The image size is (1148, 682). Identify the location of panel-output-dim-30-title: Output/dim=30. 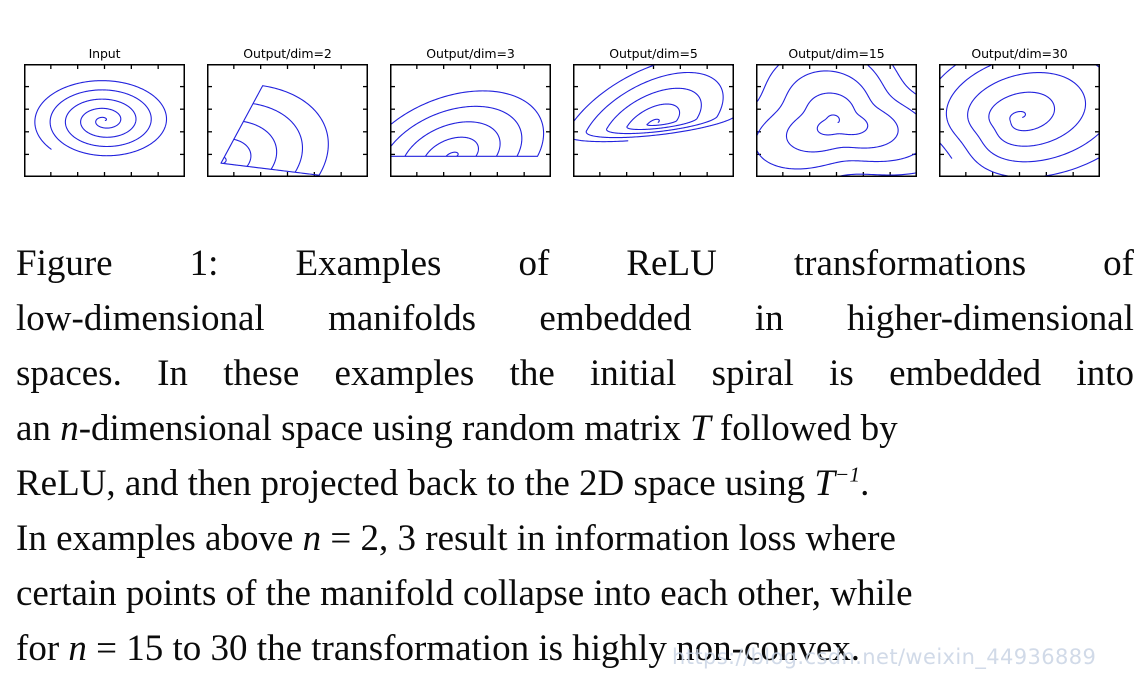
(1019, 53).